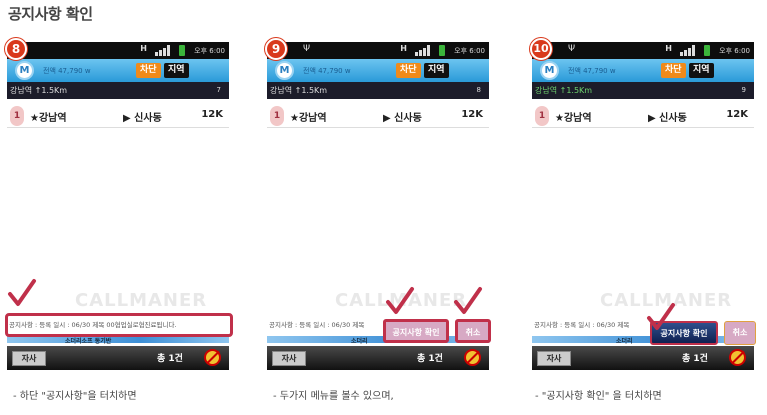  What do you see at coordinates (119, 325) in the screenshot?
I see `notice-highlight-frame` at bounding box center [119, 325].